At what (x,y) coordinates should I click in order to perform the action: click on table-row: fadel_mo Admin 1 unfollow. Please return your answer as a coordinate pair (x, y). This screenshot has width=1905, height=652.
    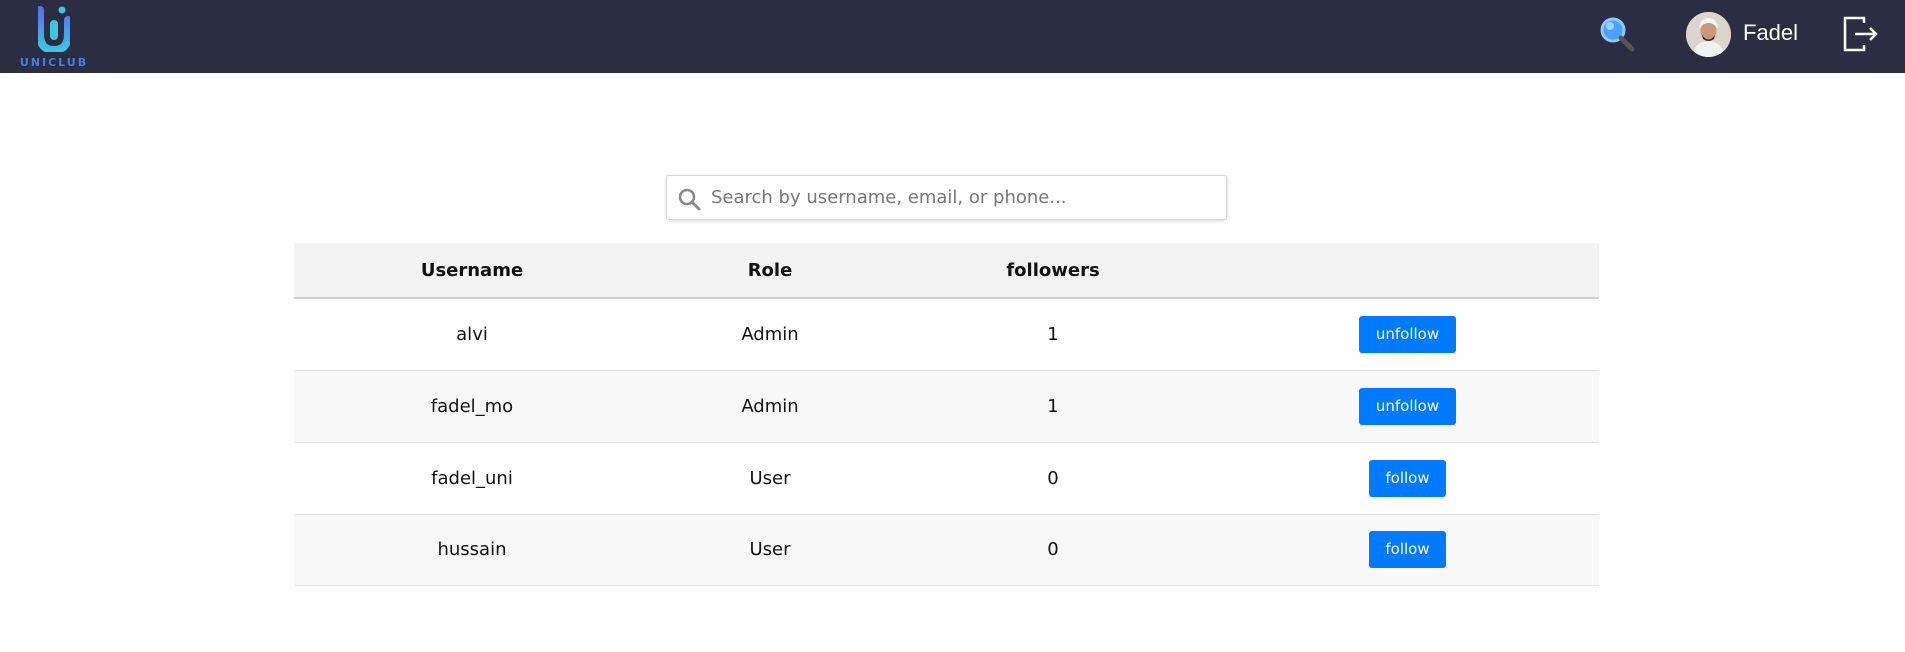
    Looking at the image, I should click on (946, 406).